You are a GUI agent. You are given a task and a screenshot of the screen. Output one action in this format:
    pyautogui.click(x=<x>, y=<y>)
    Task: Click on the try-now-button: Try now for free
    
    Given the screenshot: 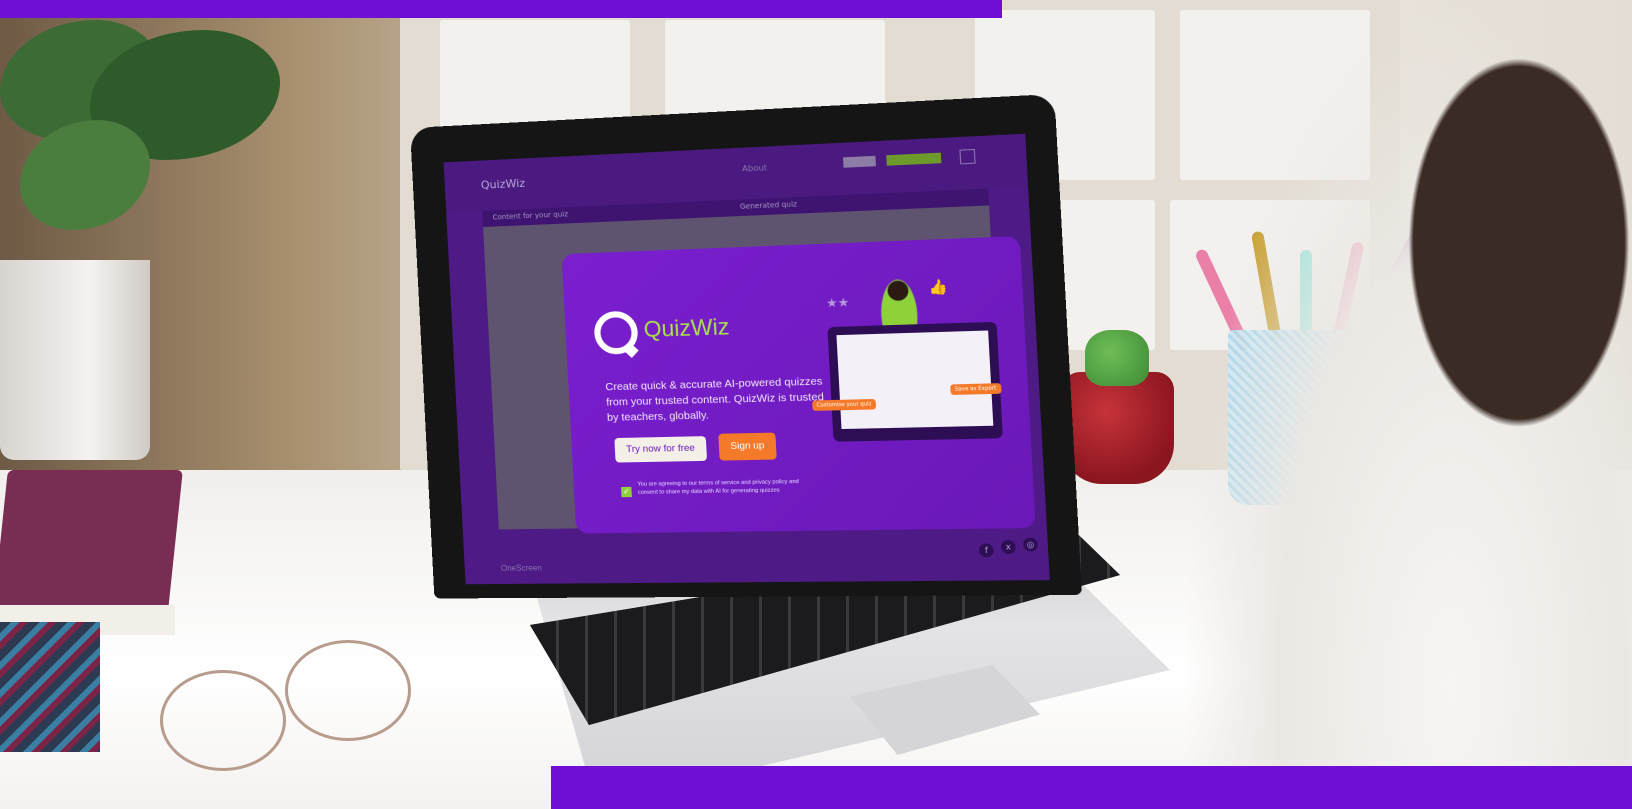 What is the action you would take?
    pyautogui.click(x=661, y=449)
    